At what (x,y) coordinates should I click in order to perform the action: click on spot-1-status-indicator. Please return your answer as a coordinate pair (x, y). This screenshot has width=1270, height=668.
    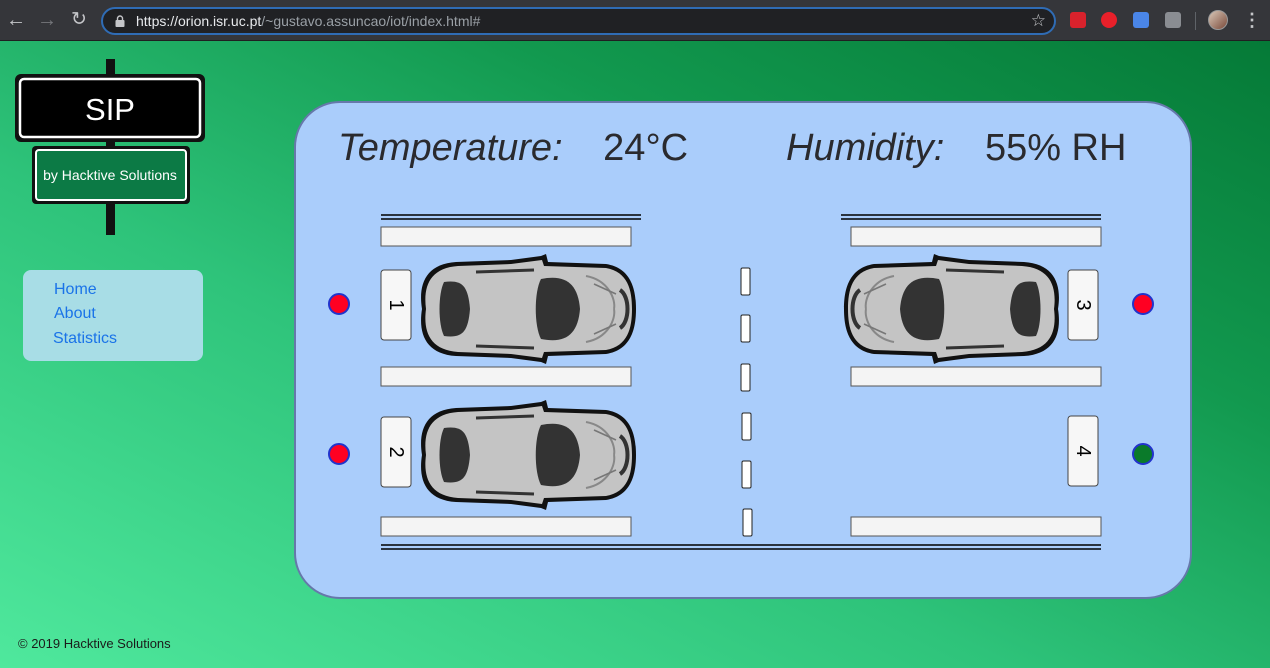
    Looking at the image, I should click on (339, 304).